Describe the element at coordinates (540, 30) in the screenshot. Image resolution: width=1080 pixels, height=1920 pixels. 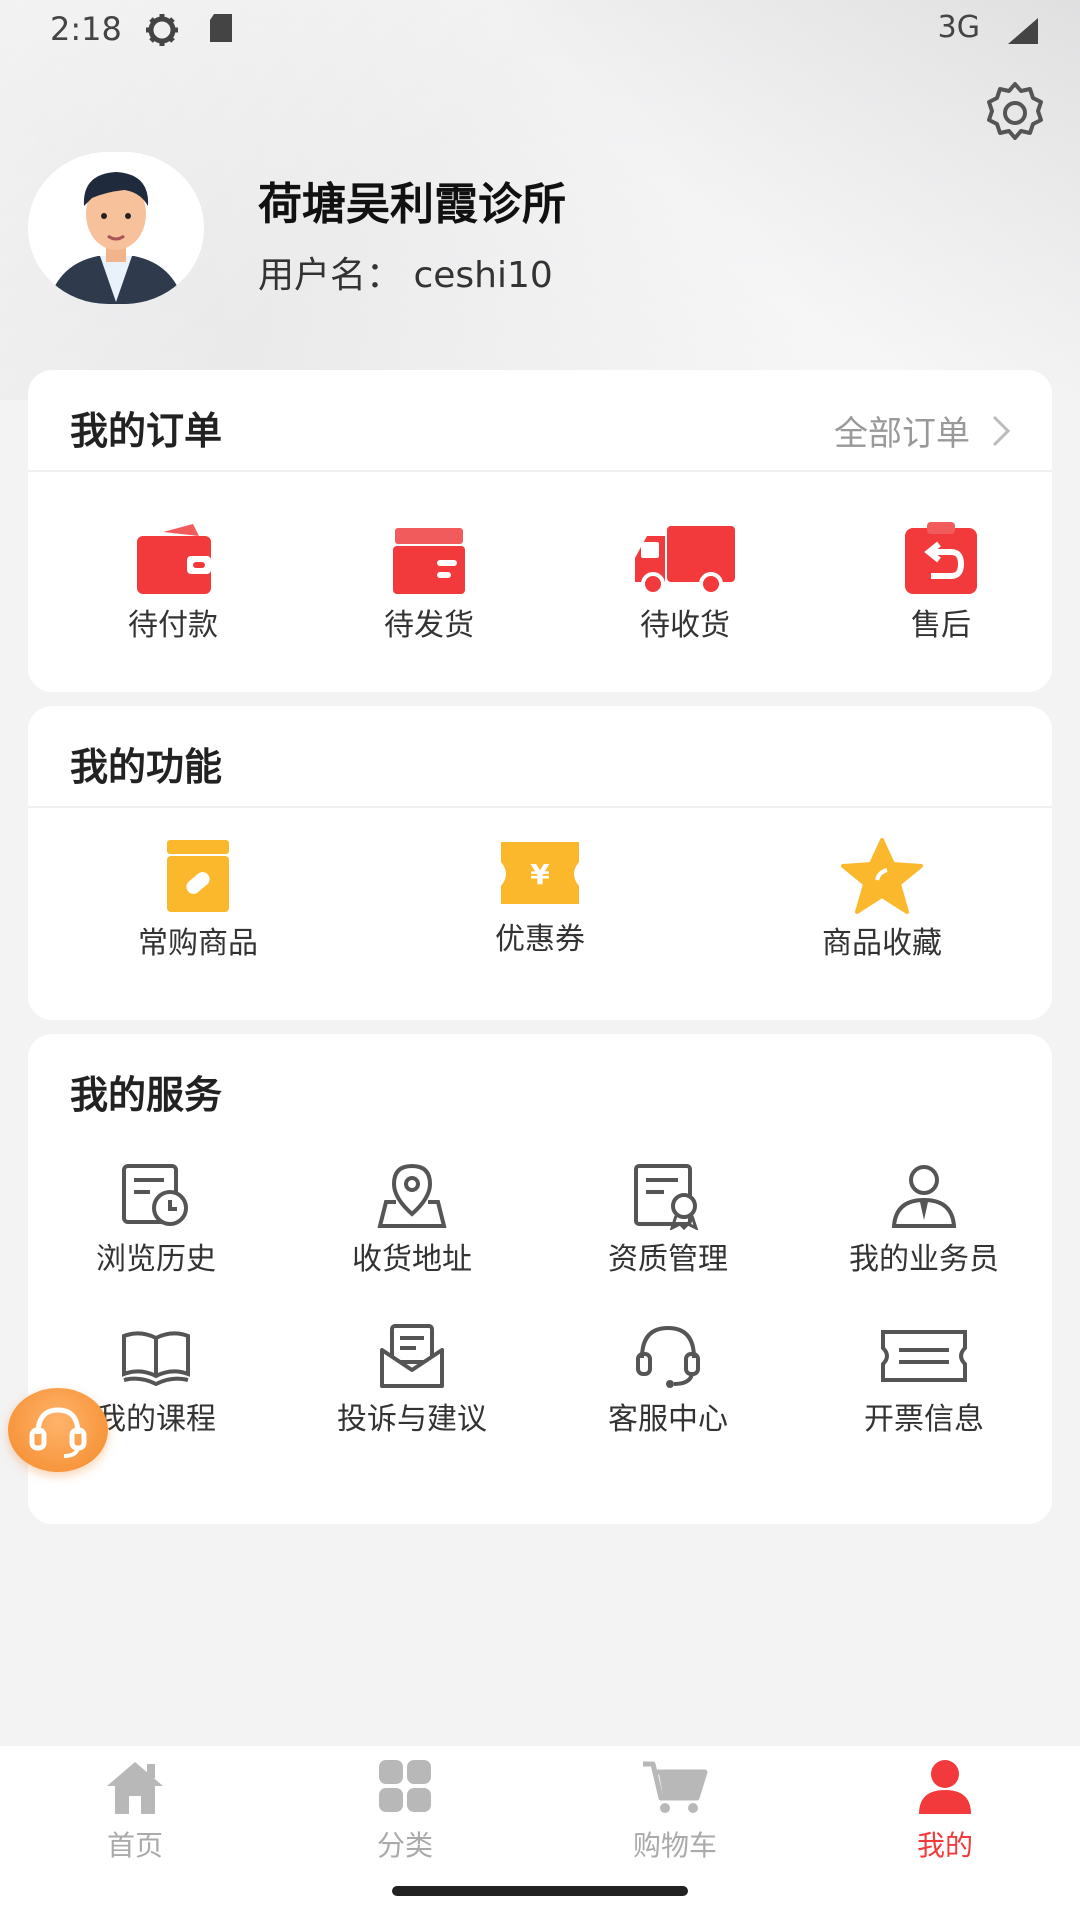
I see `status-bar: 2:18 3G` at that location.